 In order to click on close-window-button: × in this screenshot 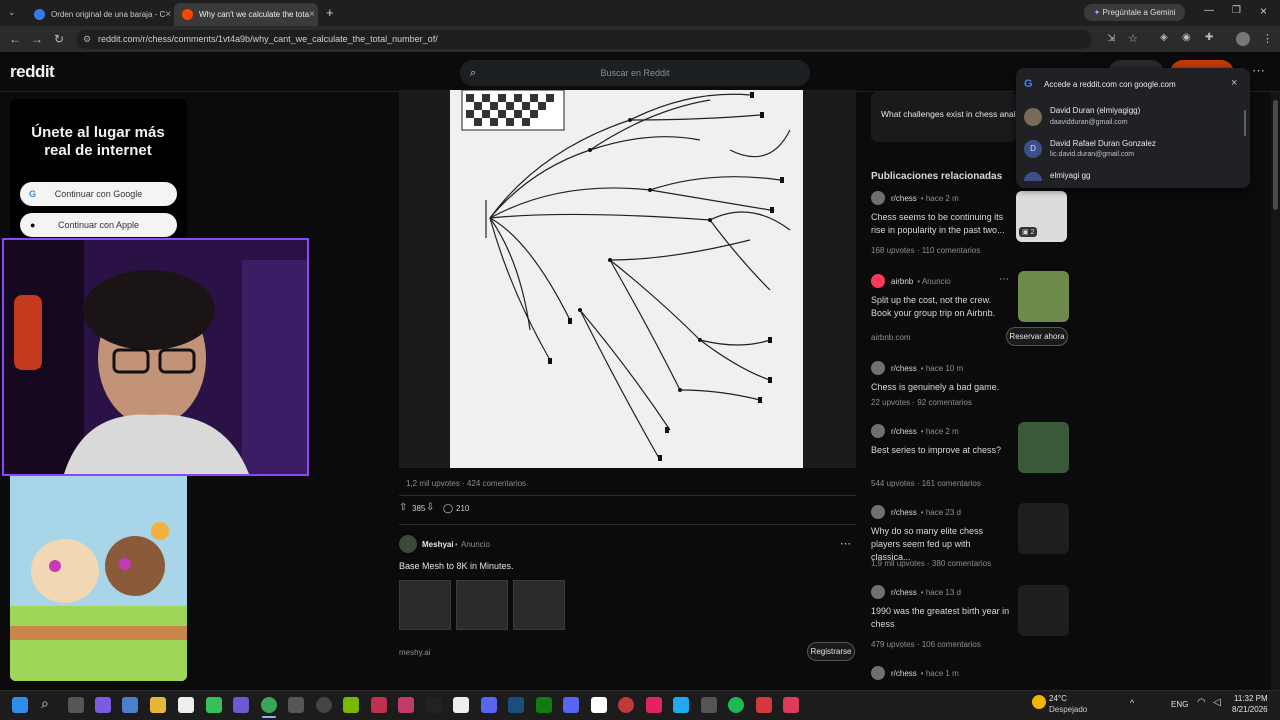, I will do `click(1263, 11)`.